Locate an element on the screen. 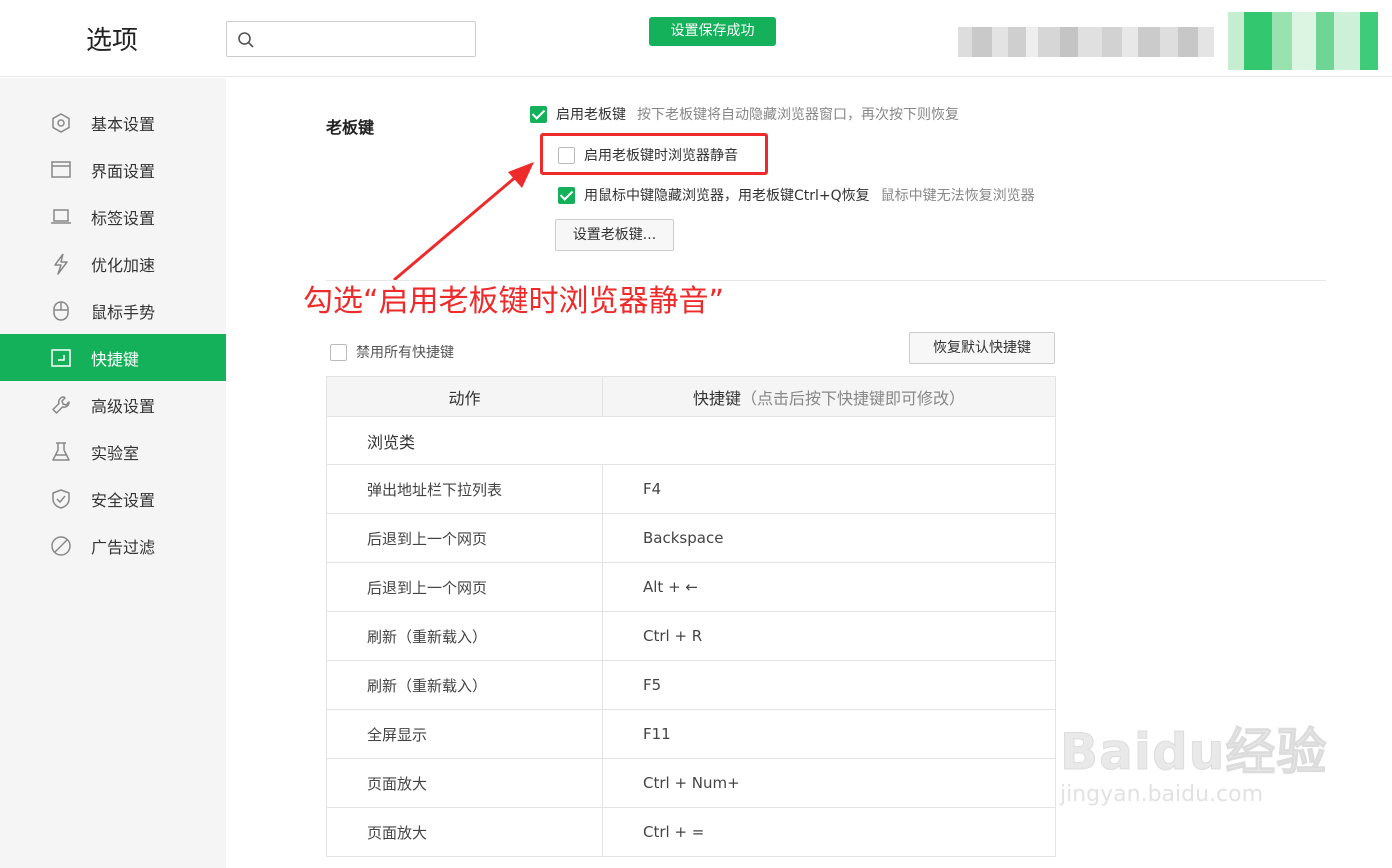  table-row: 后退到上一个网页 Alt + ← is located at coordinates (691, 587).